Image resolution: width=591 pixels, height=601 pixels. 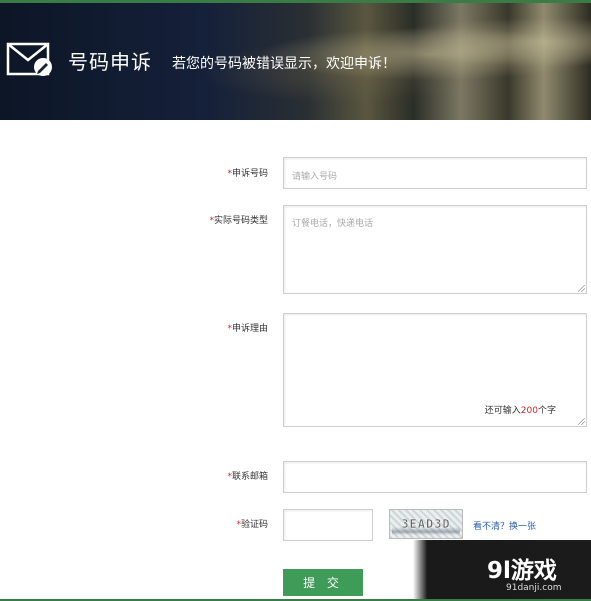 I want to click on char-counter: 还可输入200个字, so click(x=520, y=409).